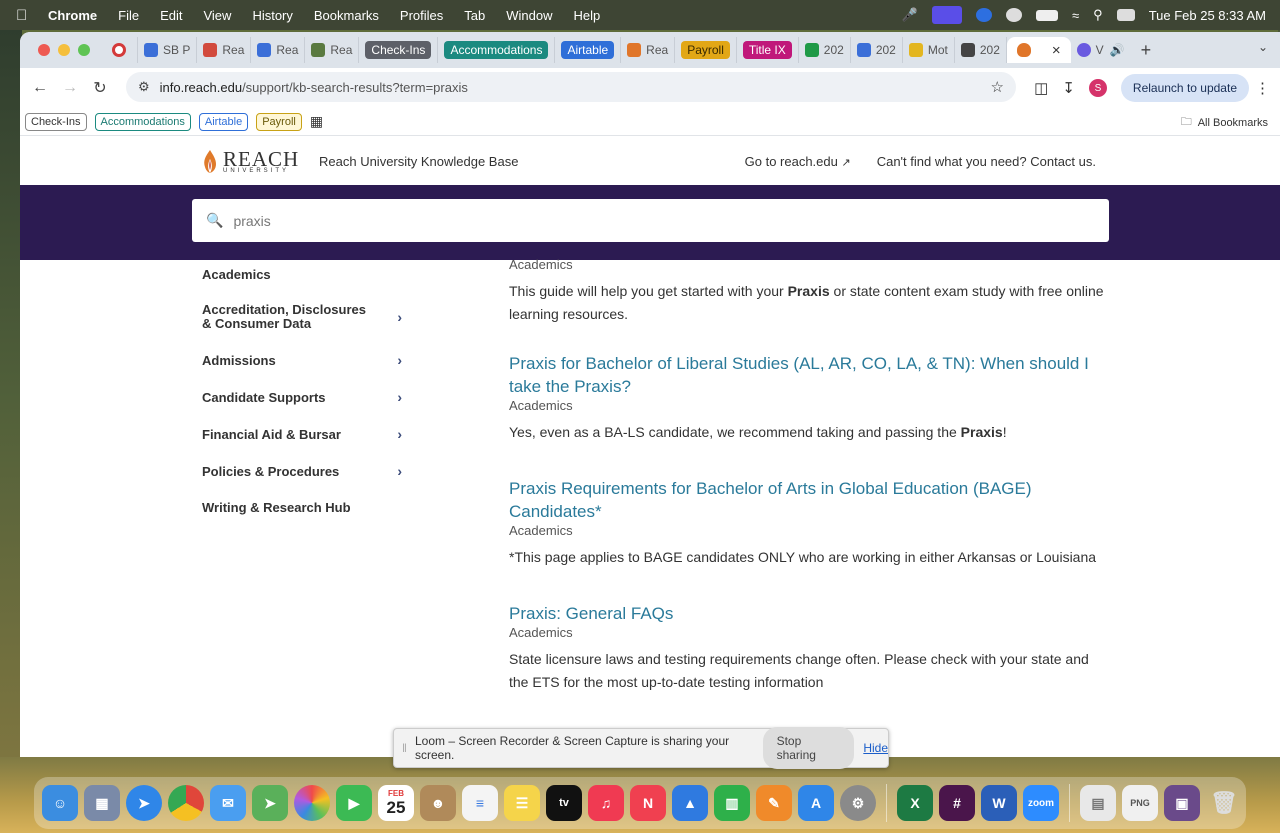  Describe the element at coordinates (768, 50) in the screenshot. I see `tab-group-title-ix: Title IX` at that location.